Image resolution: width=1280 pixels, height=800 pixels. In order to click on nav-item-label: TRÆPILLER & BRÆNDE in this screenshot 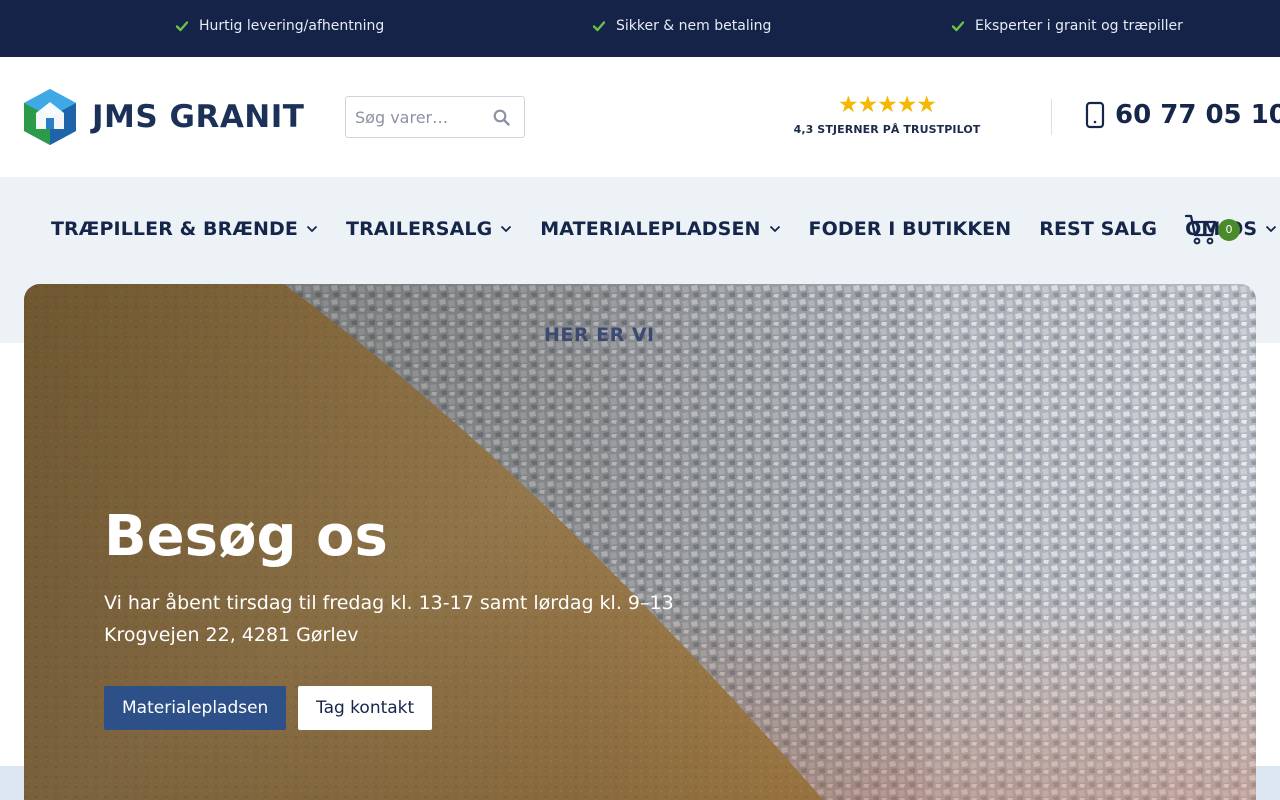, I will do `click(175, 229)`.